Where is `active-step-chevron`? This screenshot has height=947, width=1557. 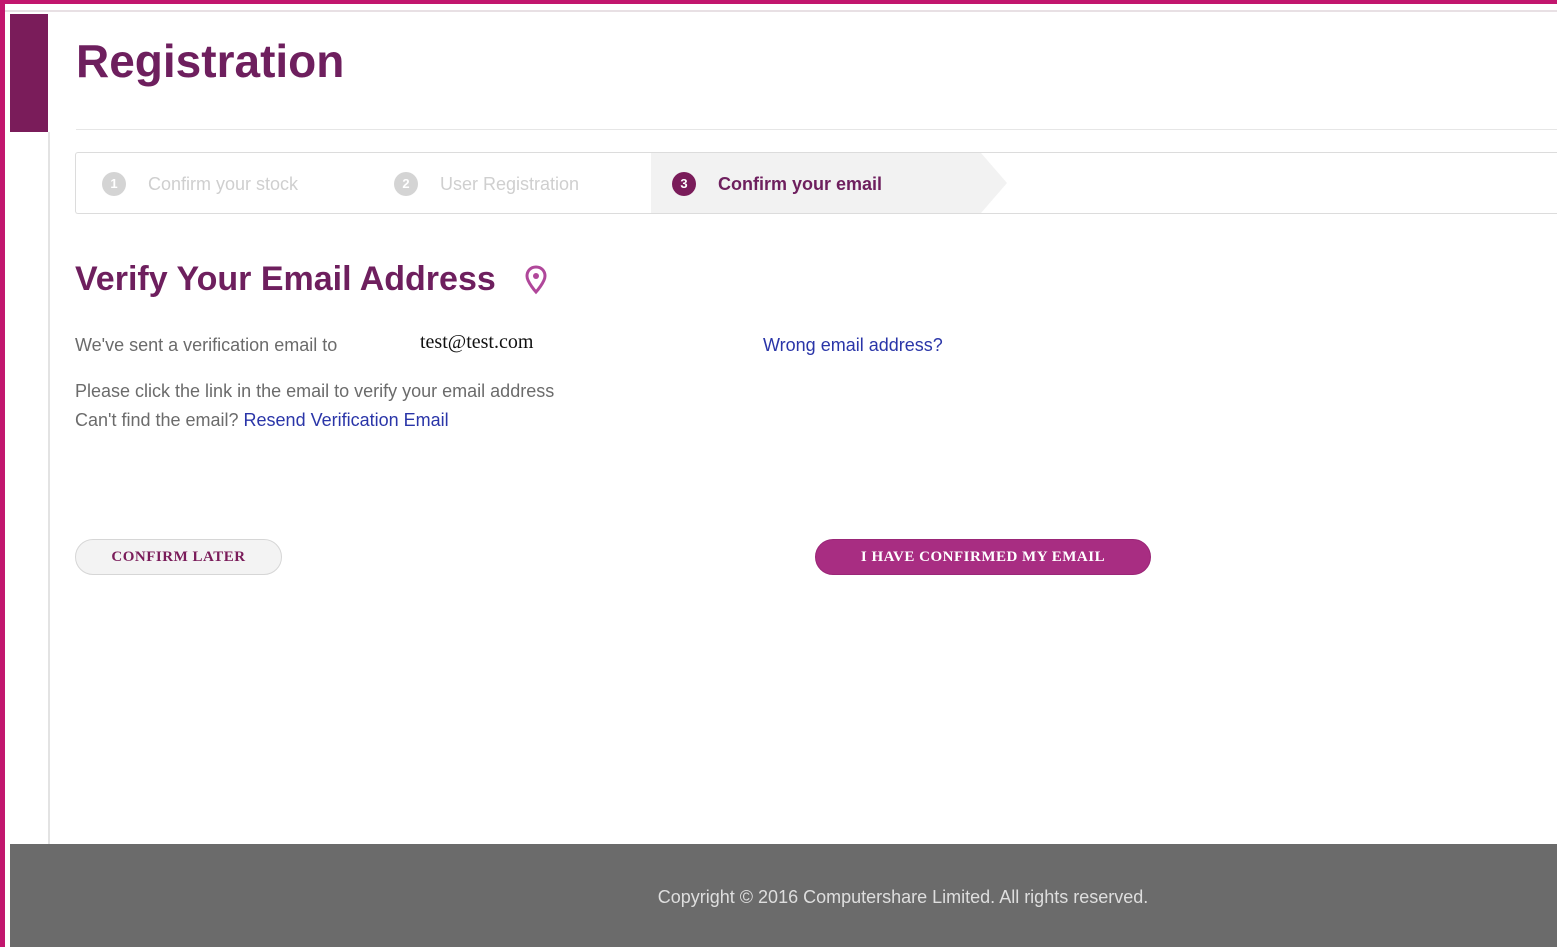
active-step-chevron is located at coordinates (994, 183).